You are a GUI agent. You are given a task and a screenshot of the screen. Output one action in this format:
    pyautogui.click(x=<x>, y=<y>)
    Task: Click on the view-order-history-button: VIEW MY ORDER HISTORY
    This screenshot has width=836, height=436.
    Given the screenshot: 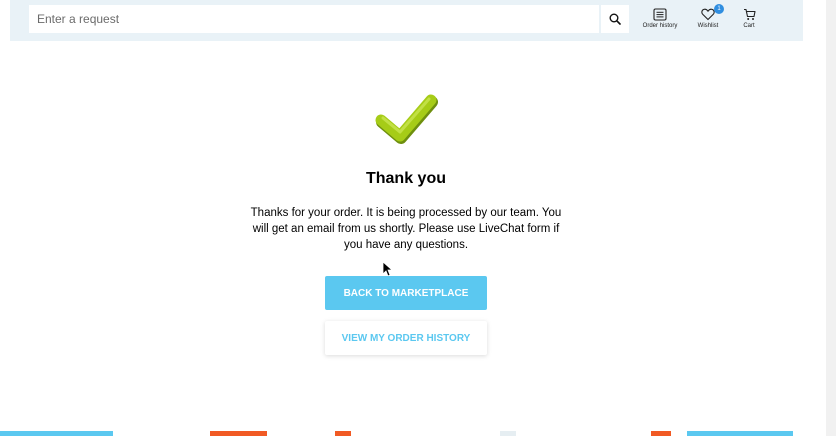 What is the action you would take?
    pyautogui.click(x=406, y=338)
    